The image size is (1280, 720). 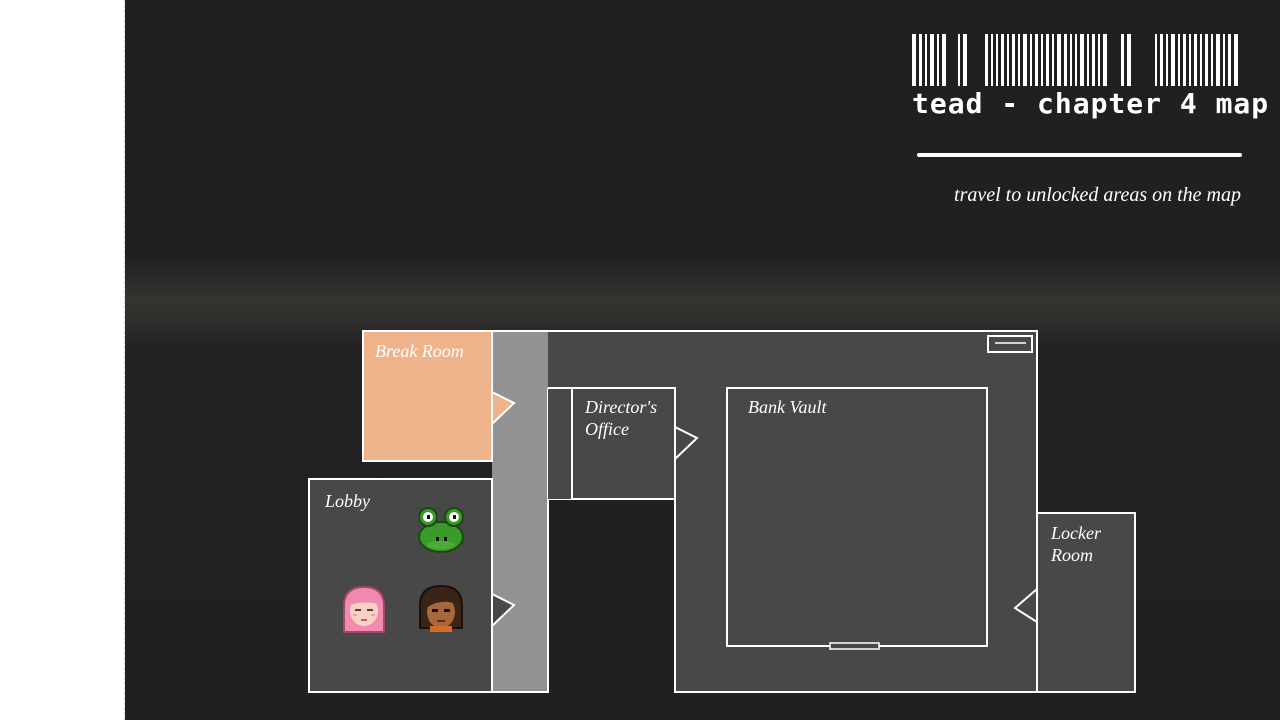 I want to click on frog-avatar-icon, so click(x=441, y=530).